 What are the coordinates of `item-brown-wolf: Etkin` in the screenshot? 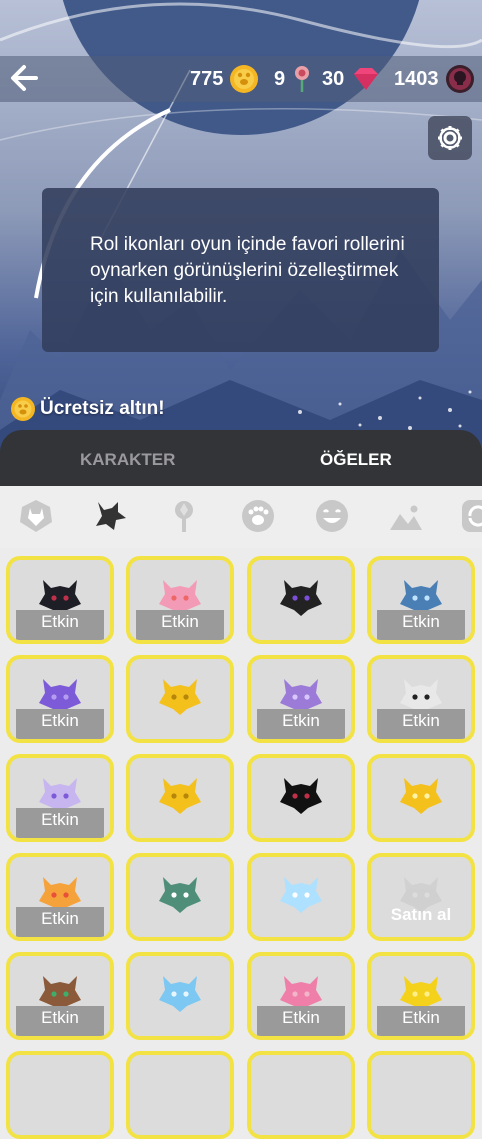 It's located at (60, 996).